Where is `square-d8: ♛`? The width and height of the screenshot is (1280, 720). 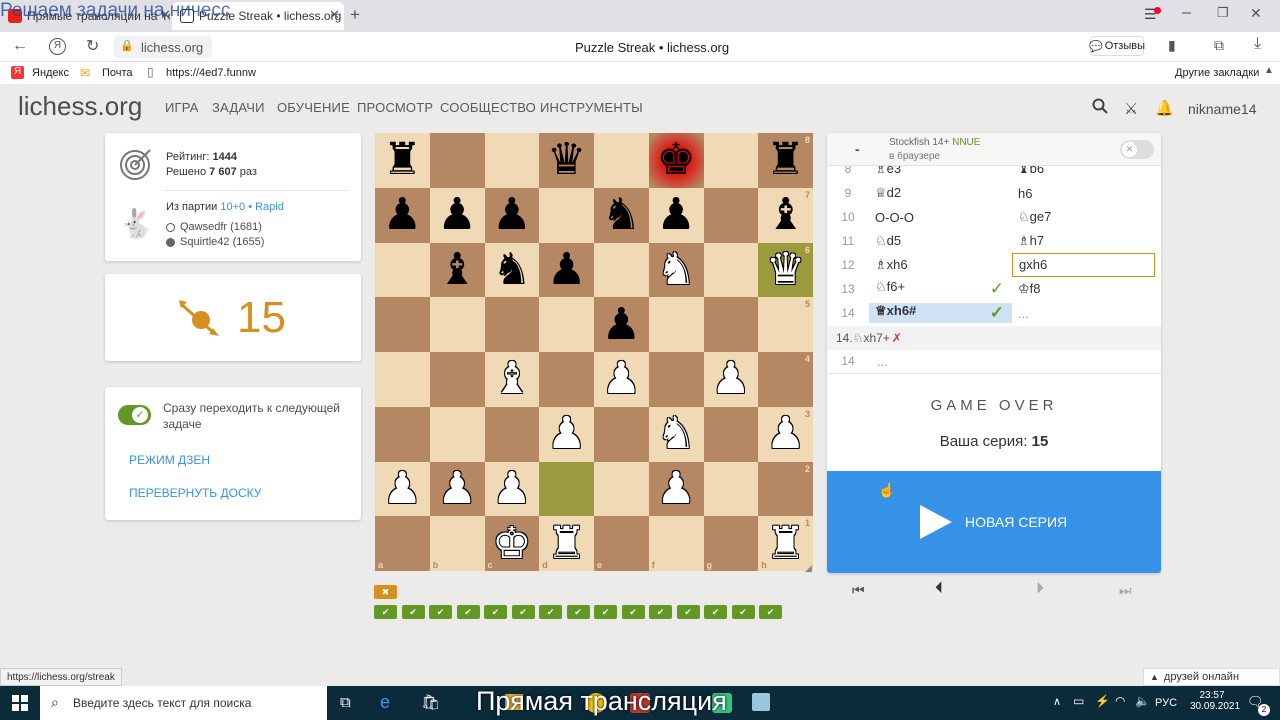
square-d8: ♛ is located at coordinates (566, 160).